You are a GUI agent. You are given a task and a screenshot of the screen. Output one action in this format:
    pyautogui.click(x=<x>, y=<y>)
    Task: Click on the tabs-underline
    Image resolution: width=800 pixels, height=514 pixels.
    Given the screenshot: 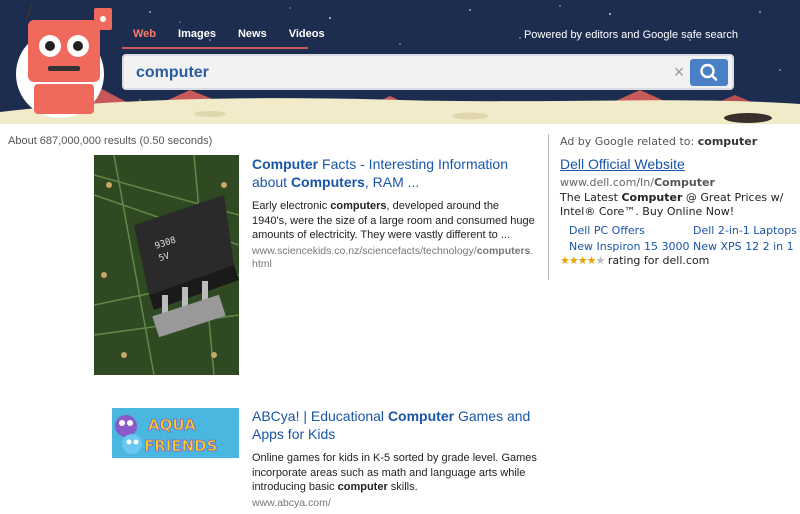 What is the action you would take?
    pyautogui.click(x=215, y=48)
    